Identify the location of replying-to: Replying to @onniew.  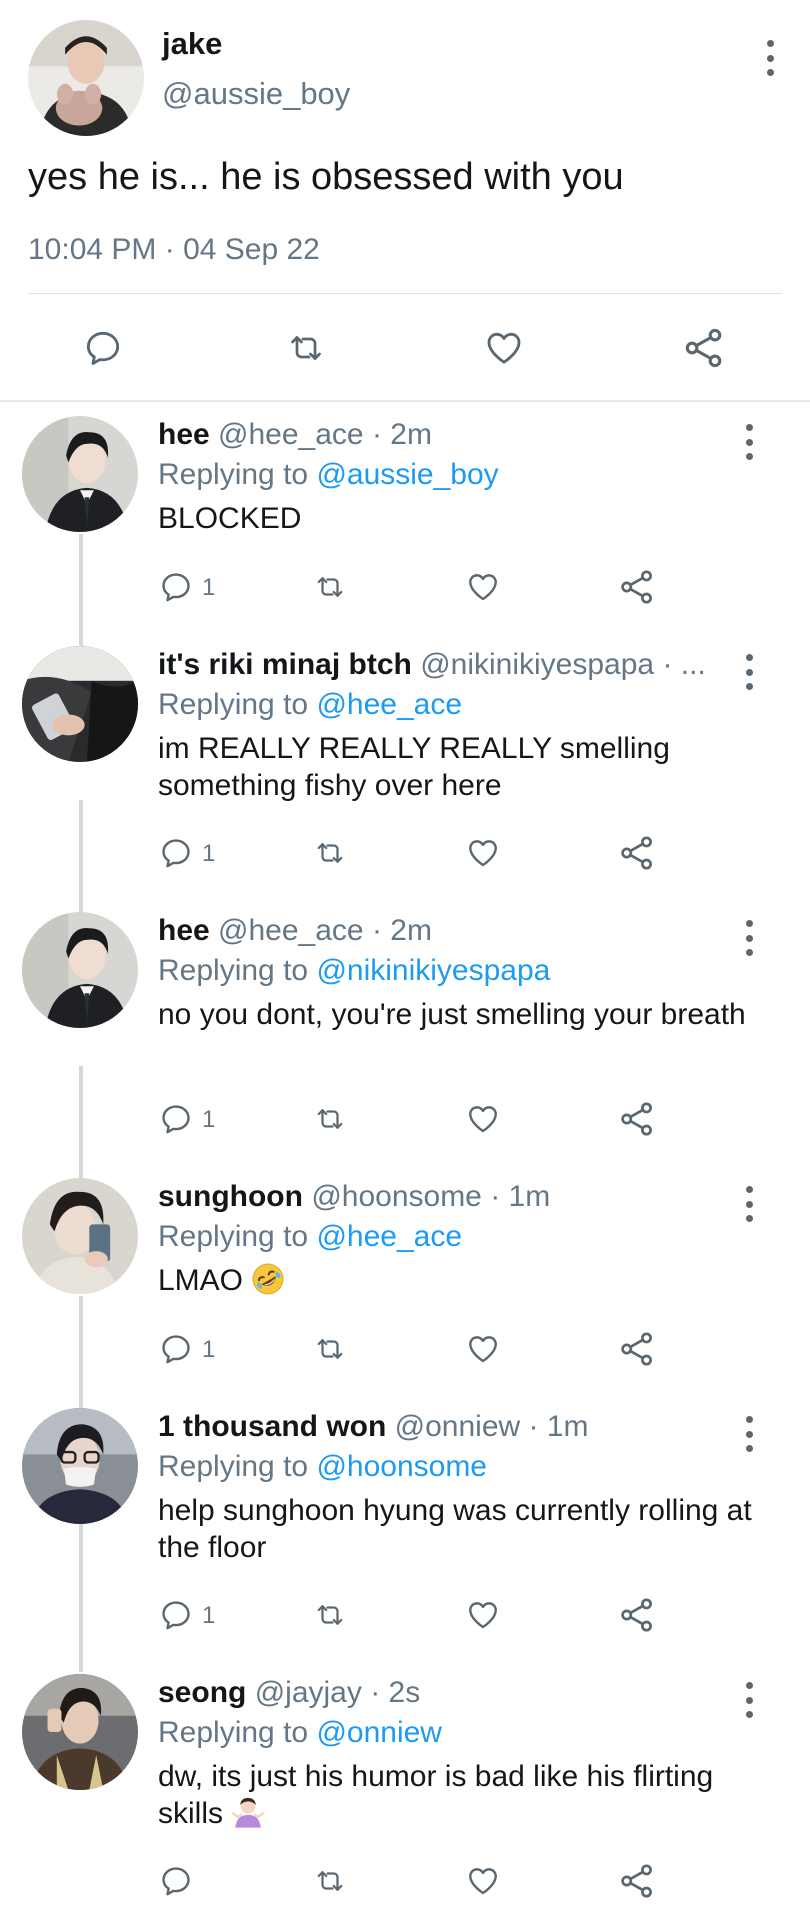
(300, 1733).